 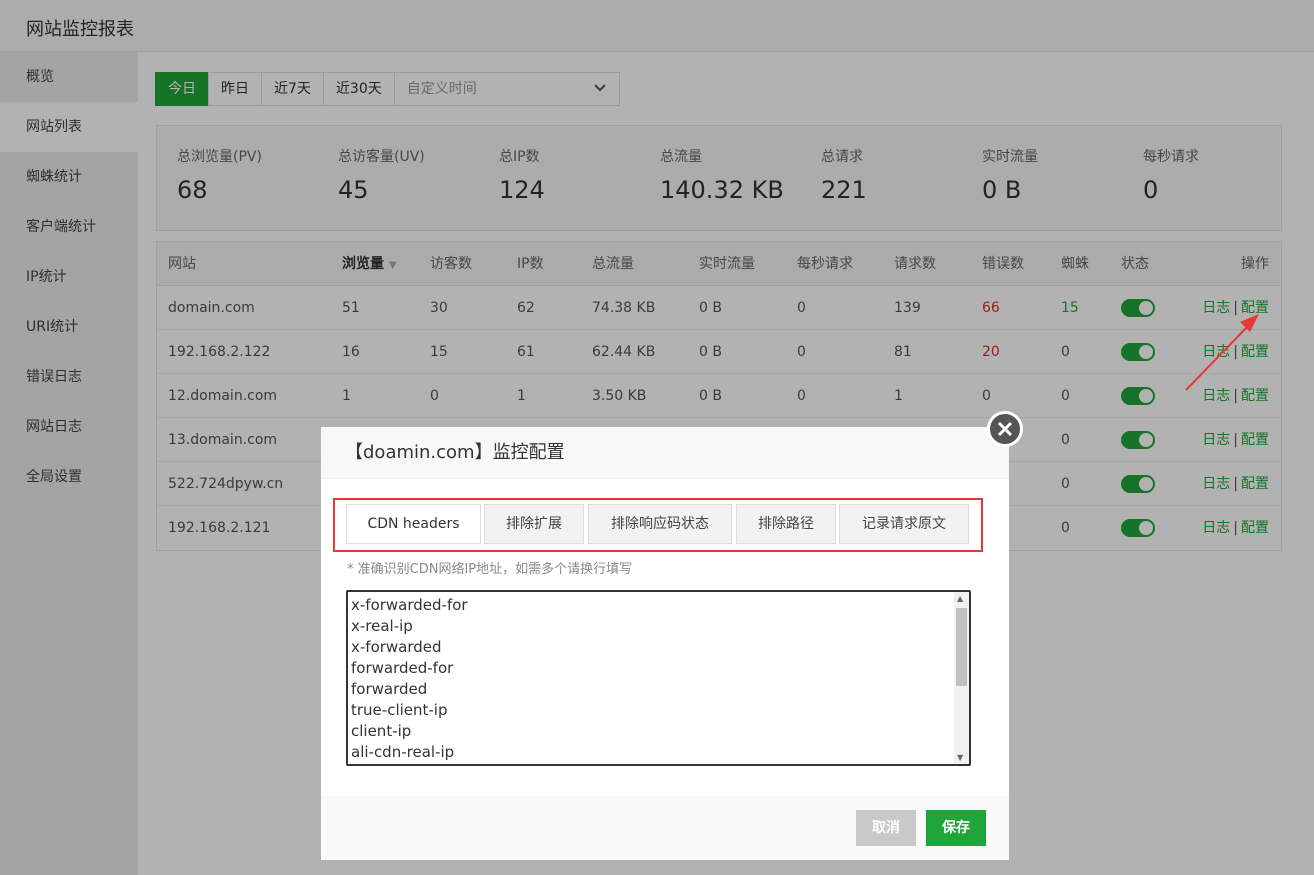 I want to click on cdn-hint-text: * 准确识别CDN网络IP地址，如需多个请换行填写, so click(x=490, y=569).